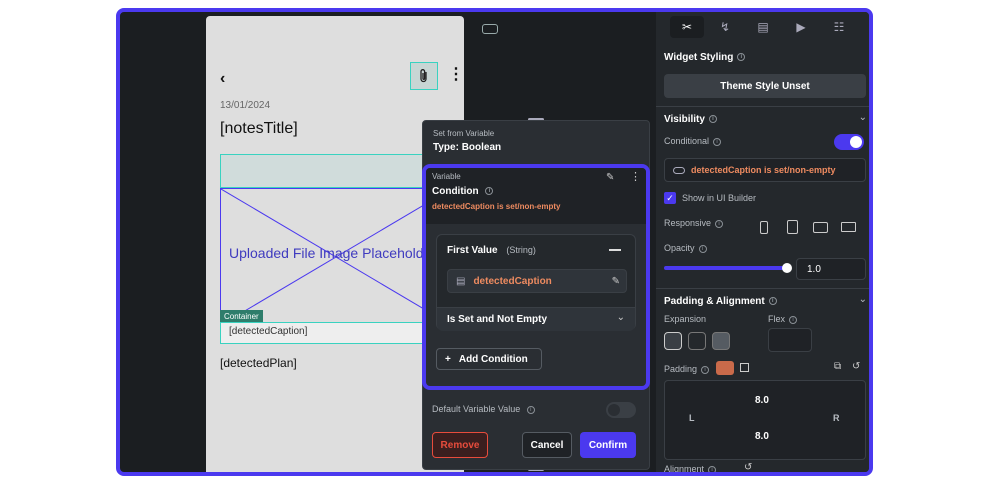 The height and width of the screenshot is (486, 1000). I want to click on visibility-title: Visibility i, so click(690, 119).